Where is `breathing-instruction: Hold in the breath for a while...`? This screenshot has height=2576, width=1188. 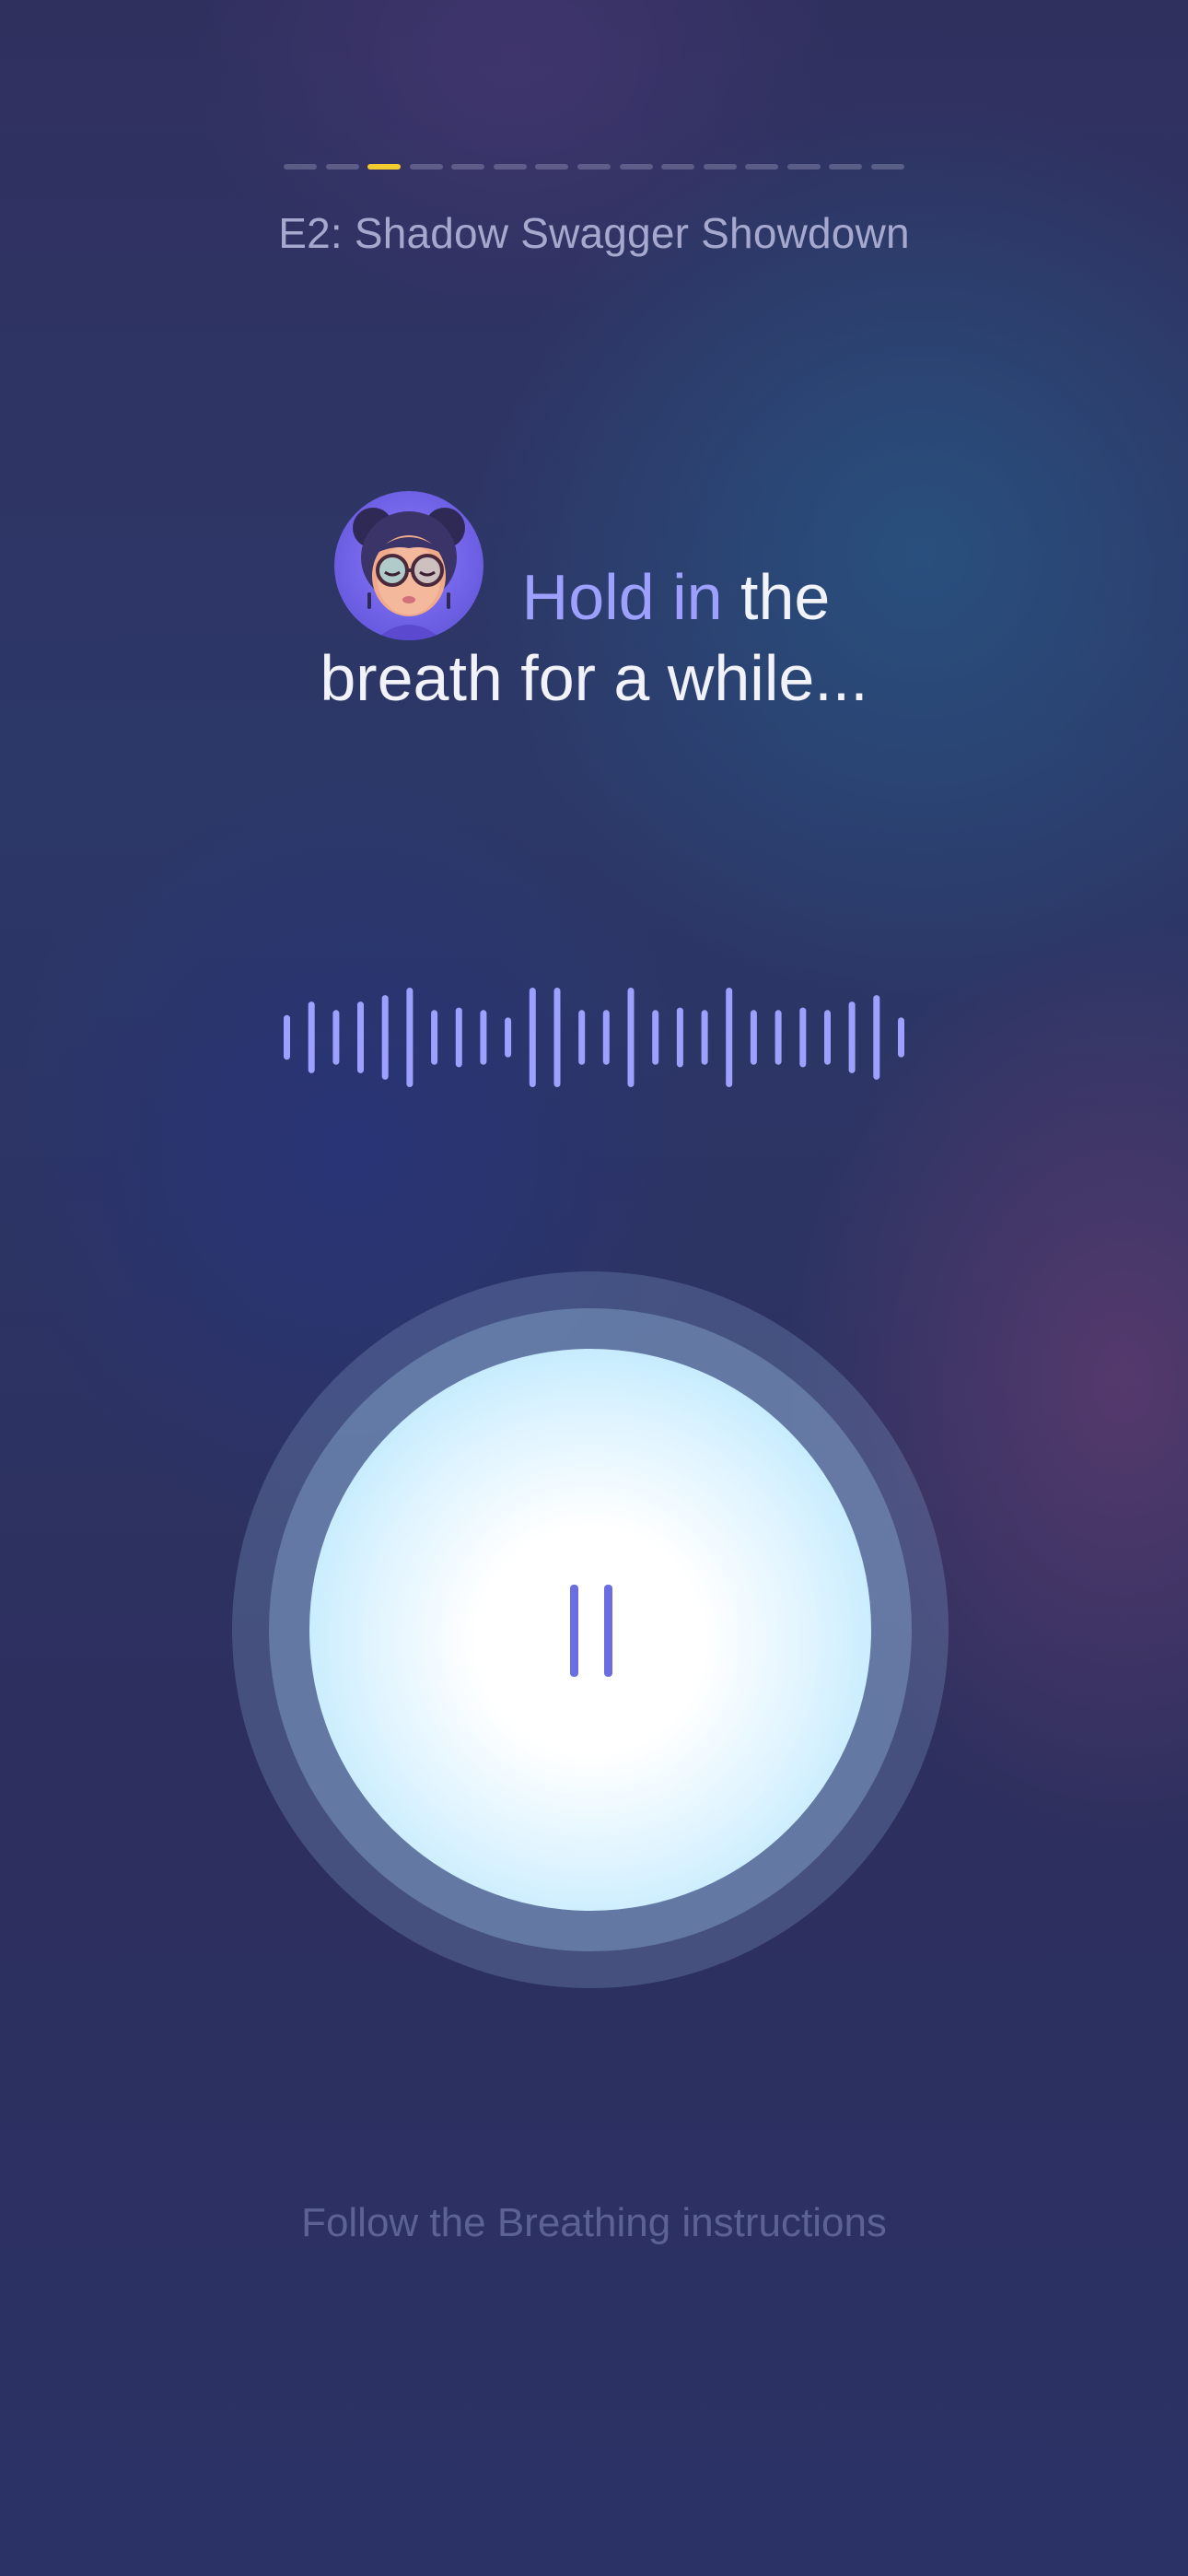
breathing-instruction: Hold in the breath for a while... is located at coordinates (594, 637).